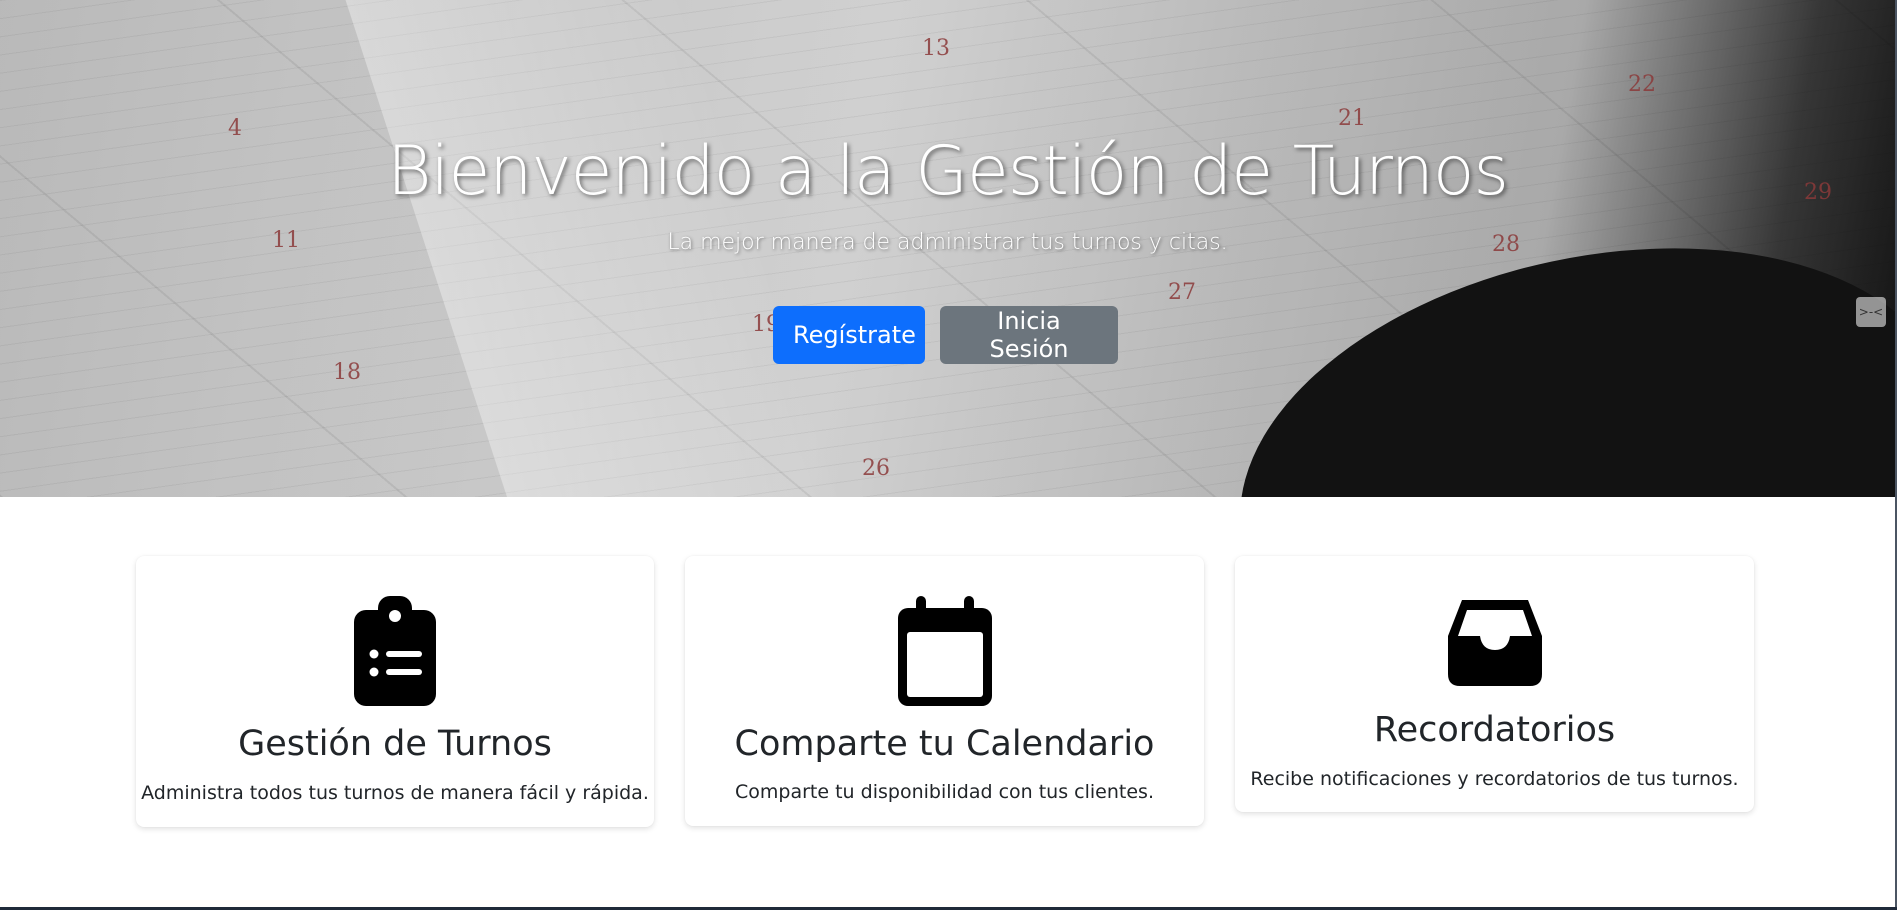 The width and height of the screenshot is (1897, 910). I want to click on feature-title: Comparte tu Calendario, so click(944, 744).